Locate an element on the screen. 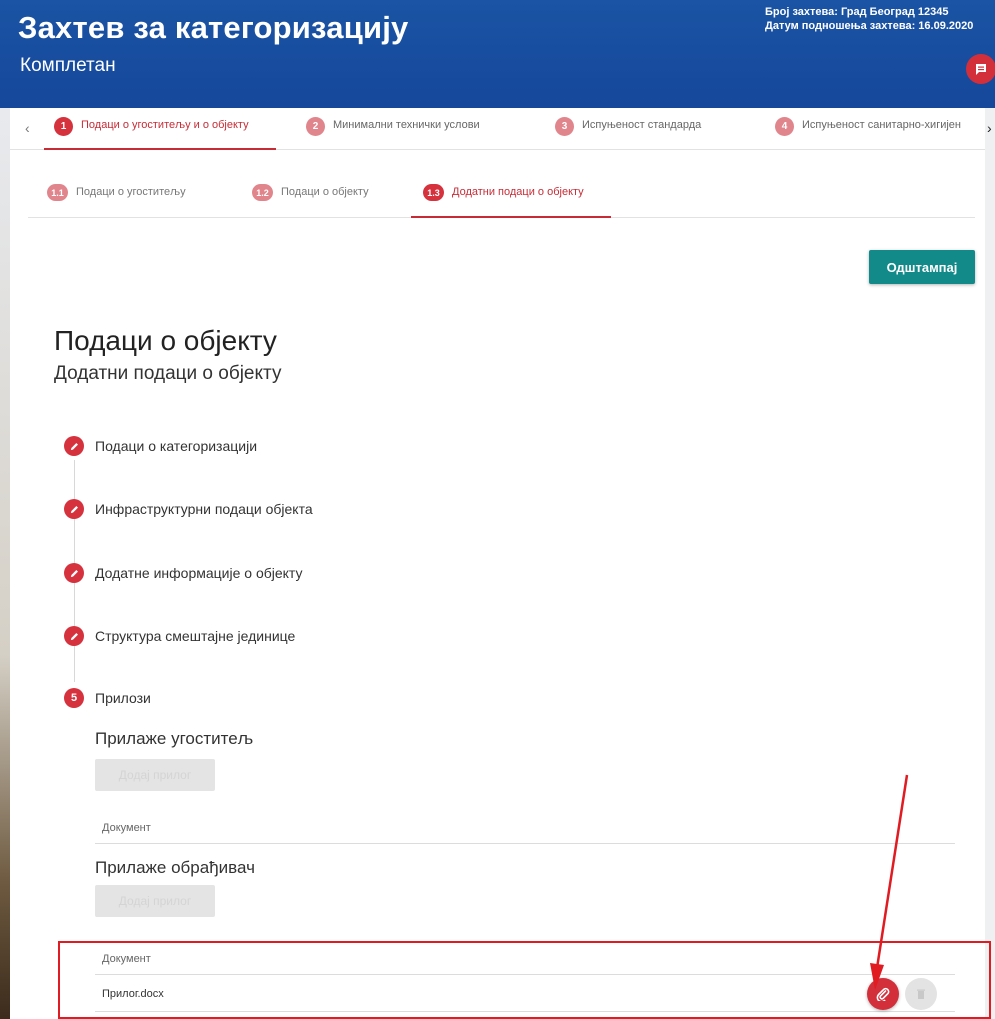 The image size is (995, 1019). step-number-badge: 5 is located at coordinates (74, 698).